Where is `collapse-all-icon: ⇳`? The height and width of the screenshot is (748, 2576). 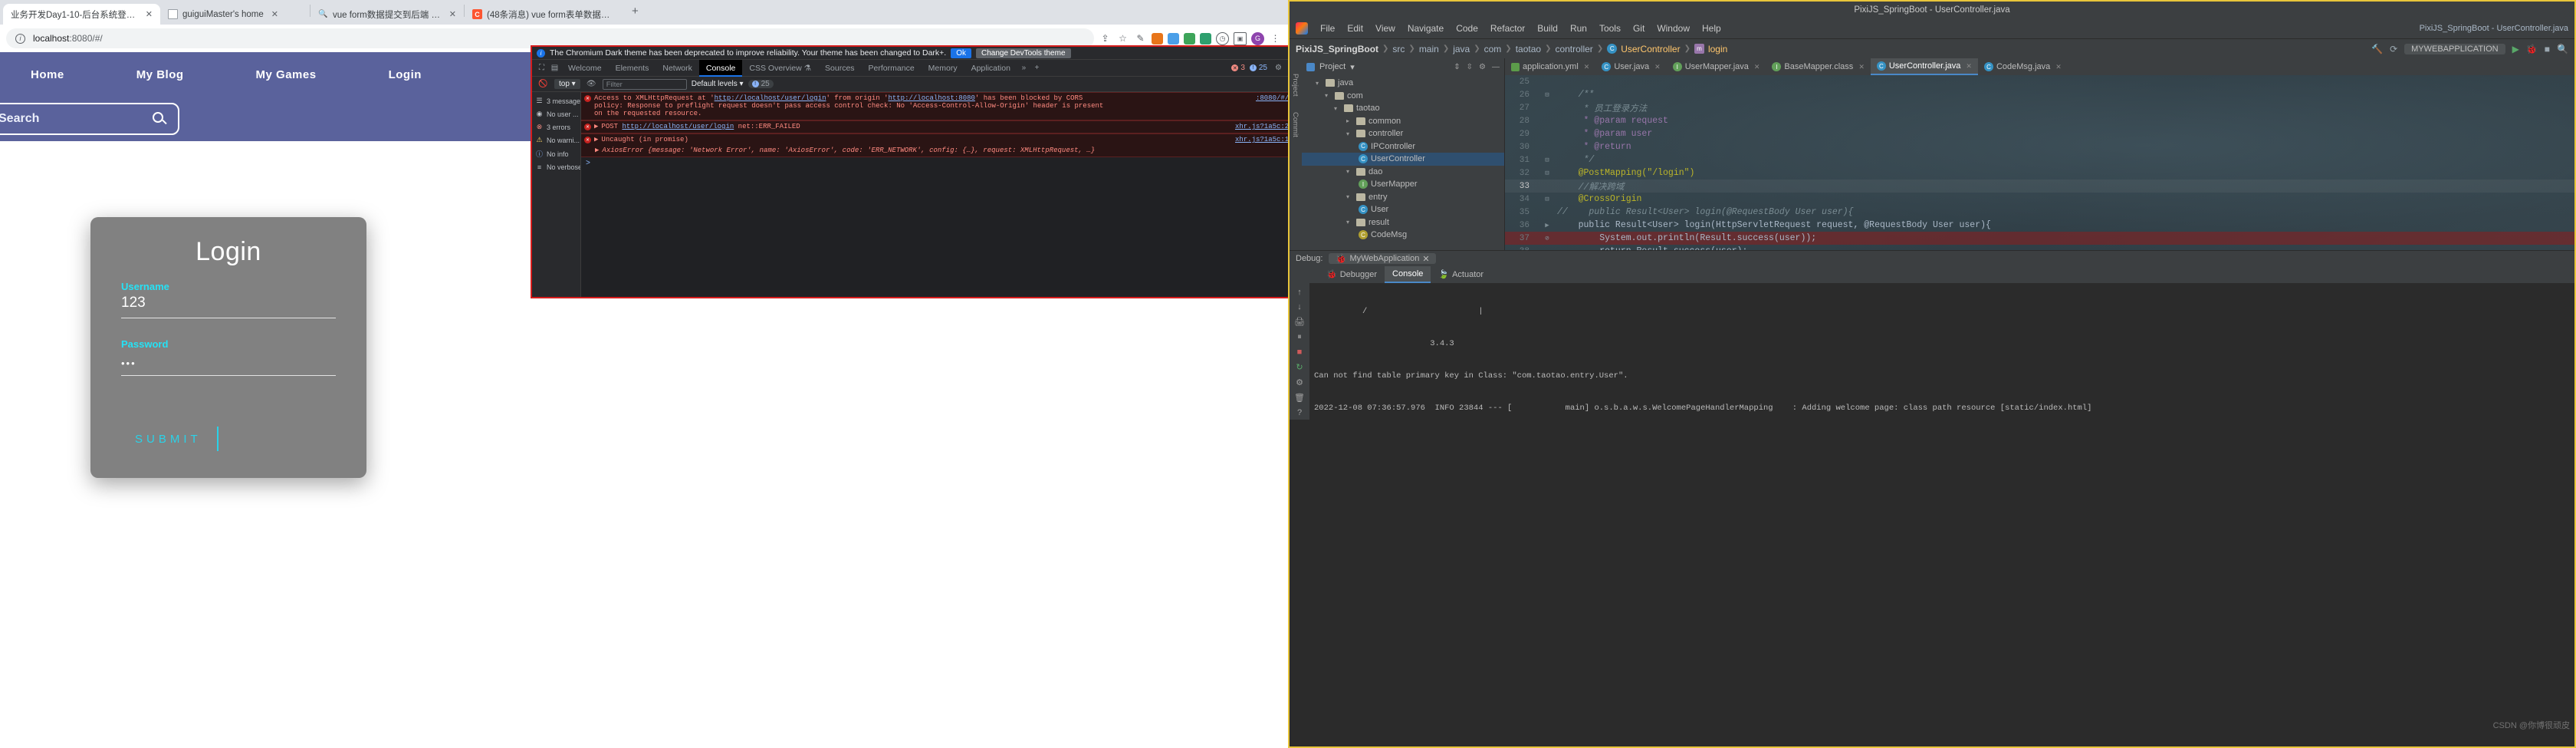
collapse-all-icon: ⇳ is located at coordinates (1470, 67).